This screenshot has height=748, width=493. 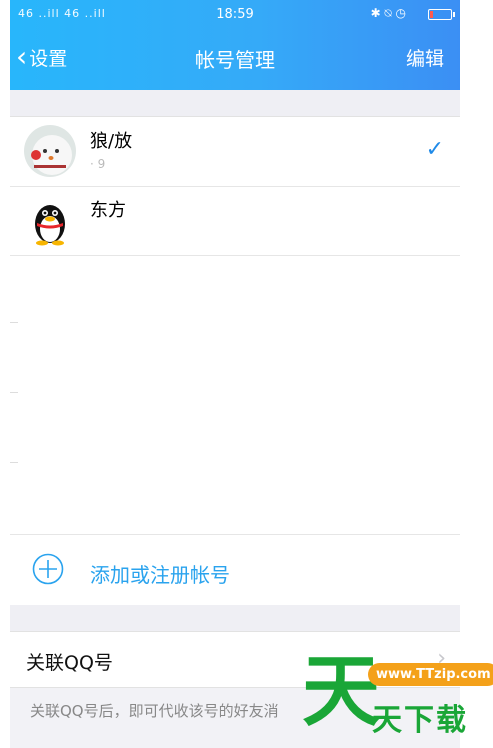 What do you see at coordinates (434, 149) in the screenshot?
I see `check-icon: ✓` at bounding box center [434, 149].